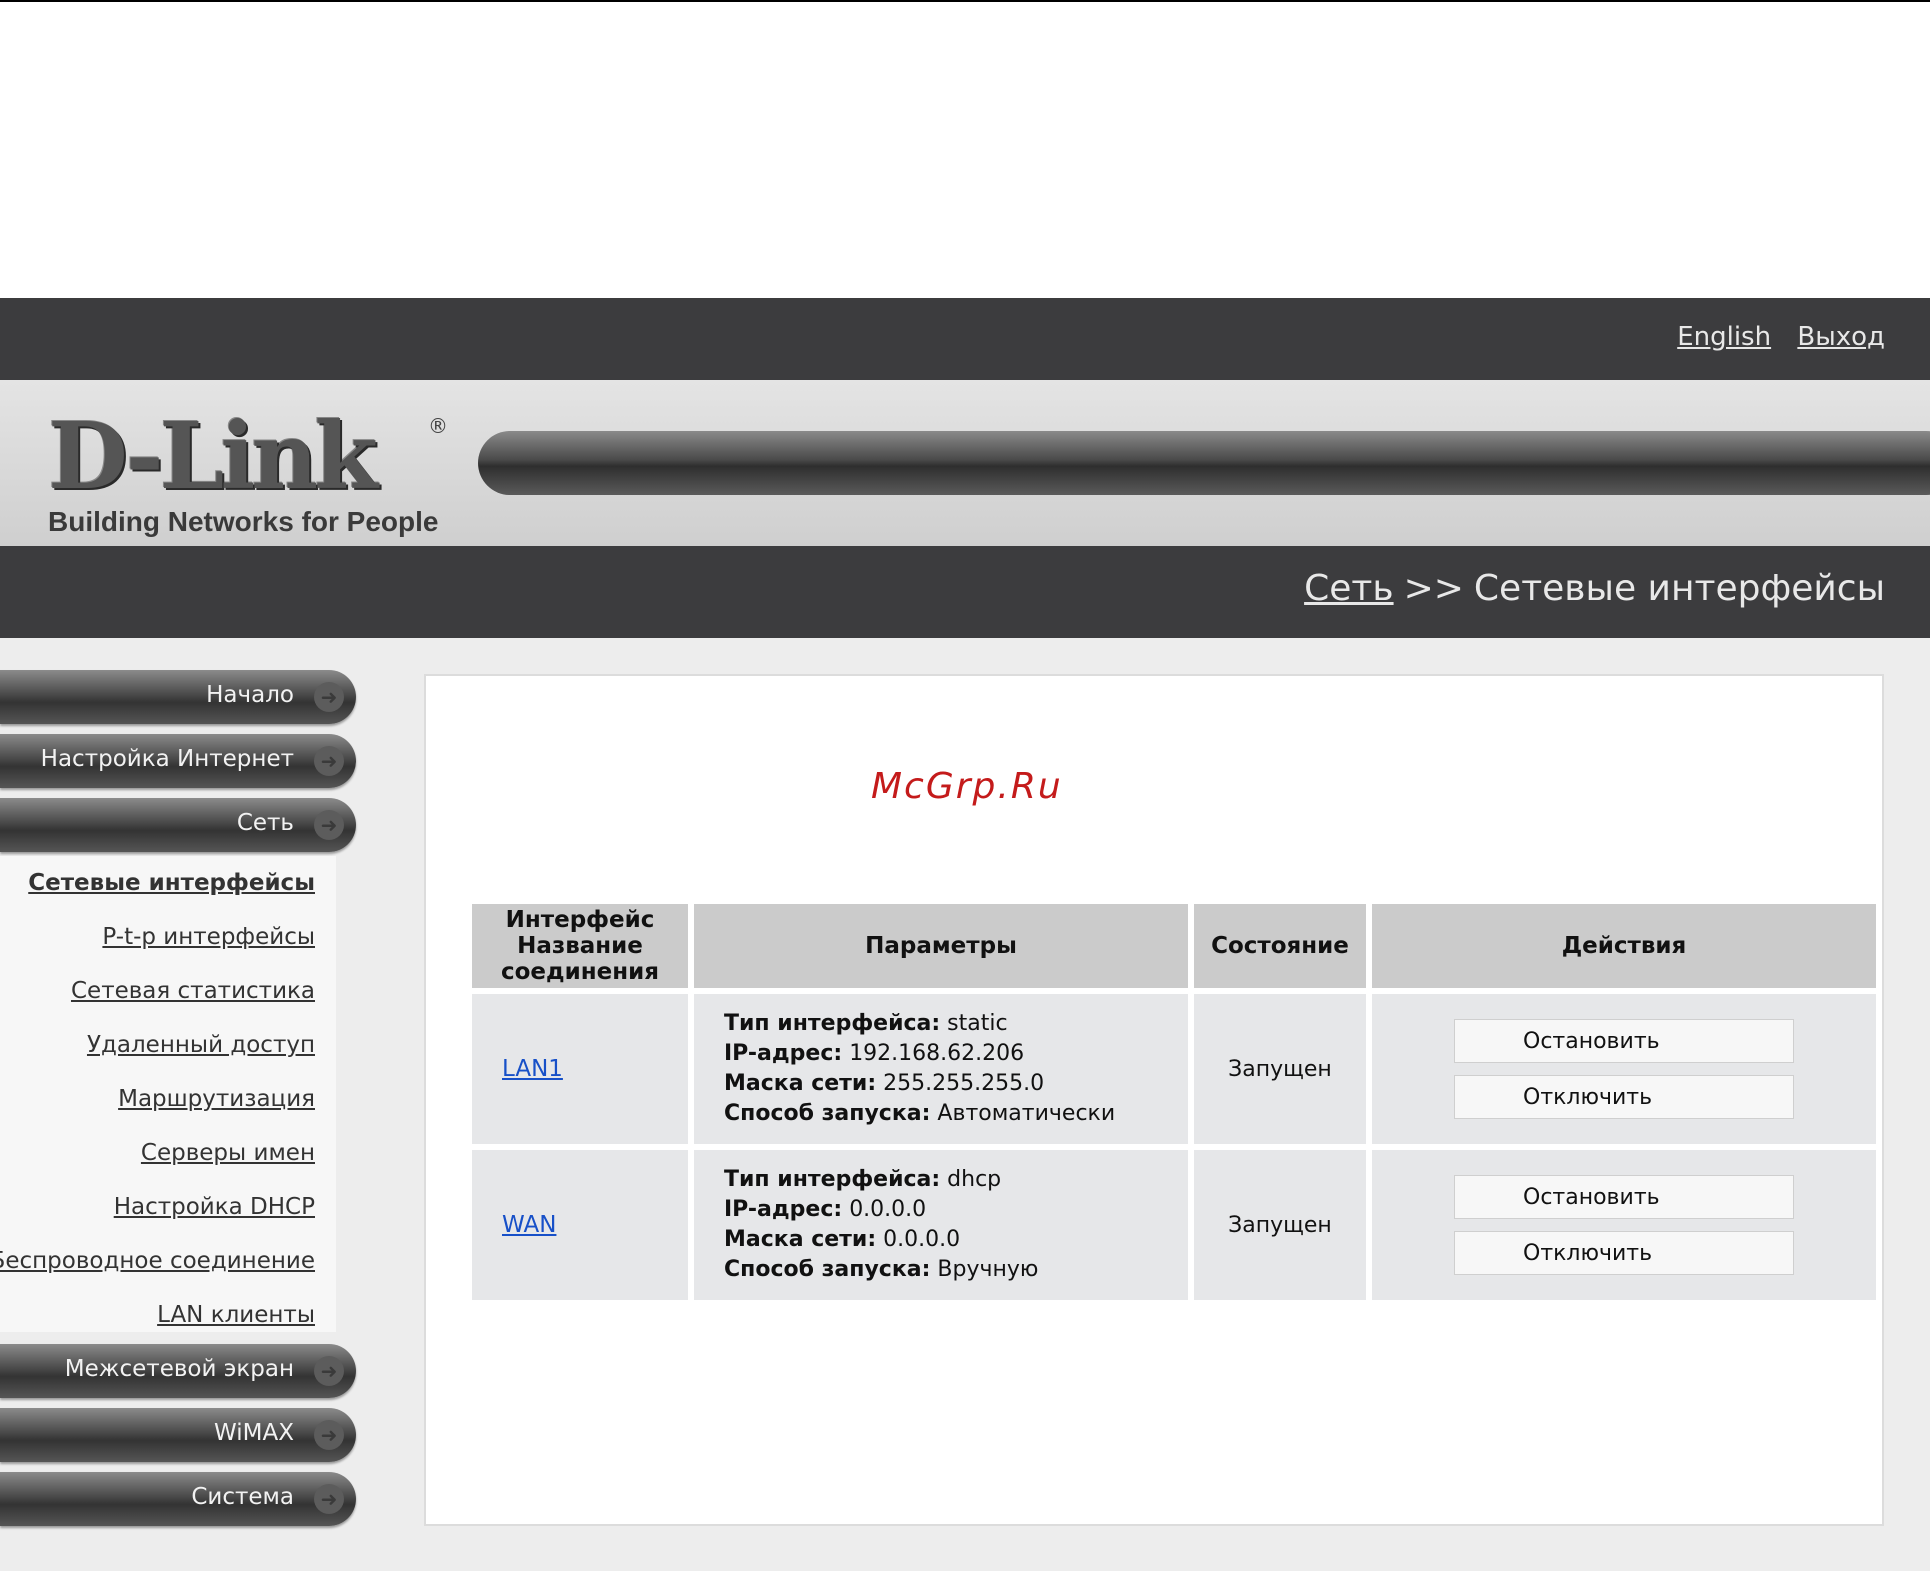  Describe the element at coordinates (254, 1433) in the screenshot. I see `menu-item-label: WiMAX` at that location.